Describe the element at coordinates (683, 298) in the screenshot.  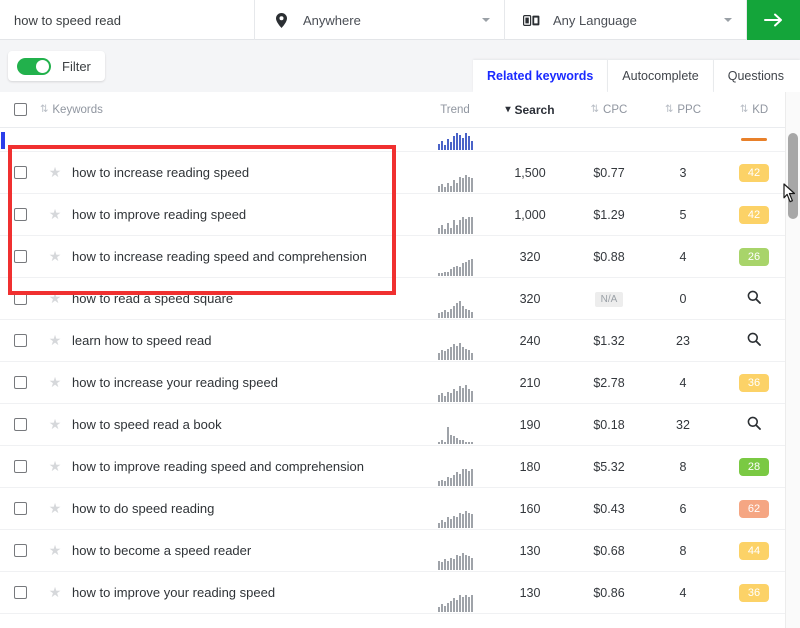
I see `ppc-cell: 0` at that location.